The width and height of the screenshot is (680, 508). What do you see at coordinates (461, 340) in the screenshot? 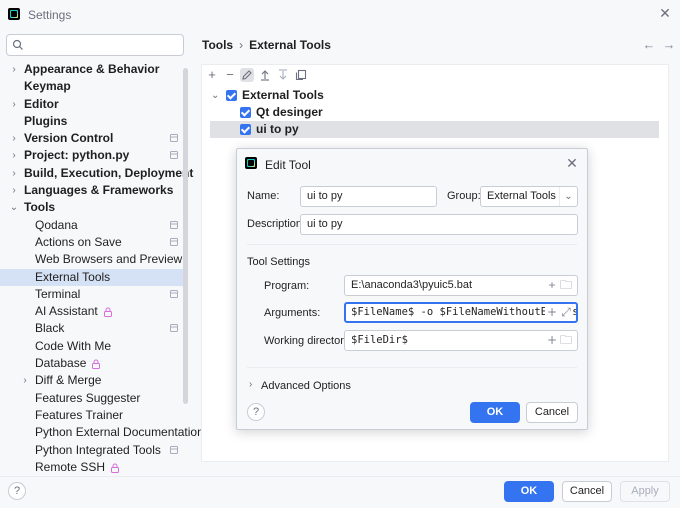
I see `working-directory-field: $FileDir$ + 🗀` at bounding box center [461, 340].